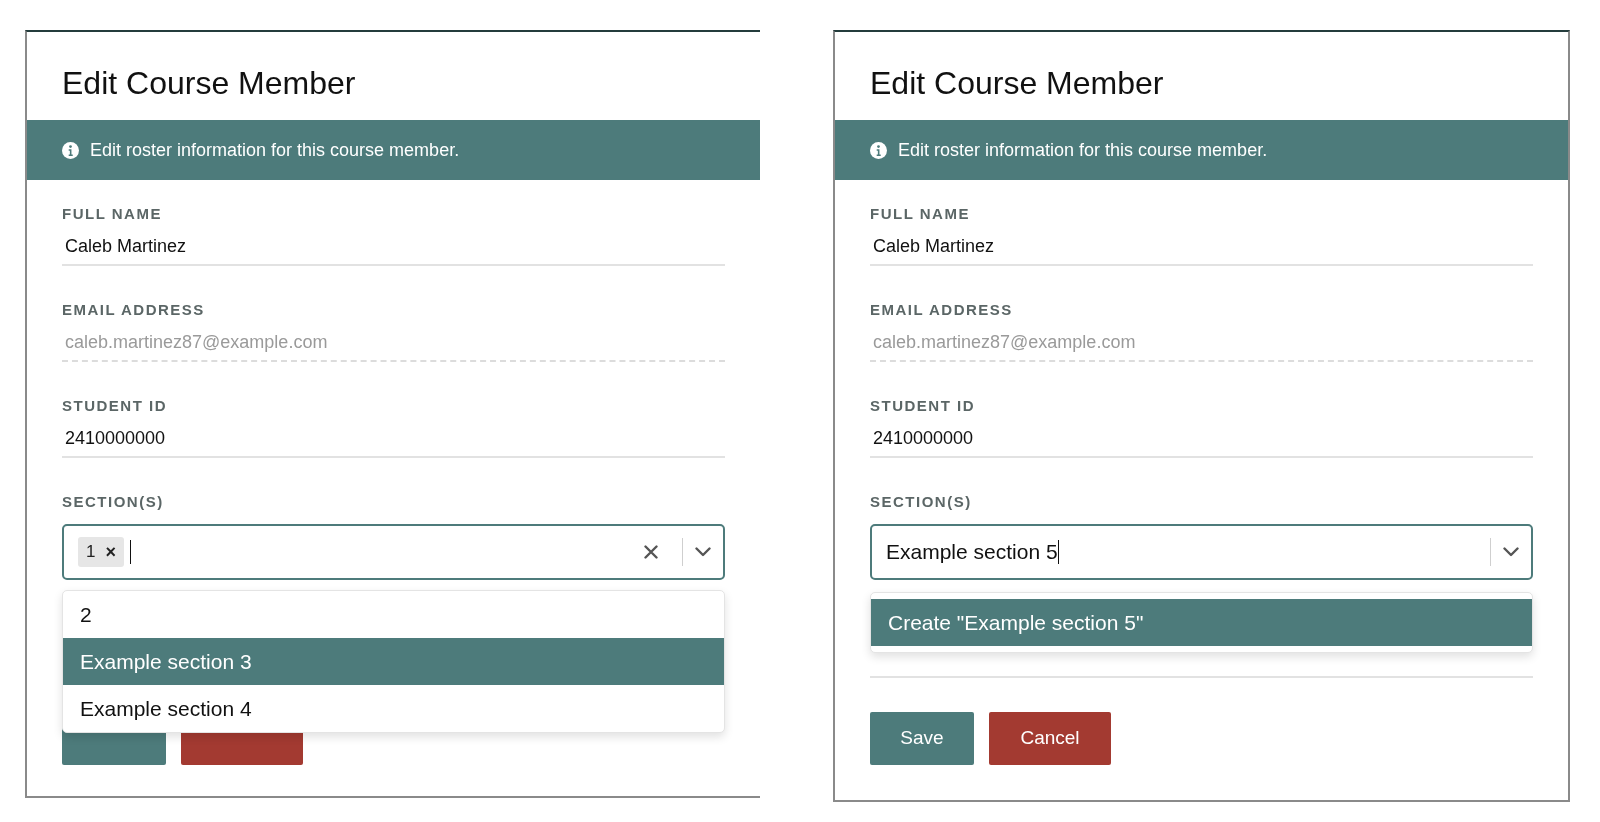  I want to click on clear-icon, so click(651, 552).